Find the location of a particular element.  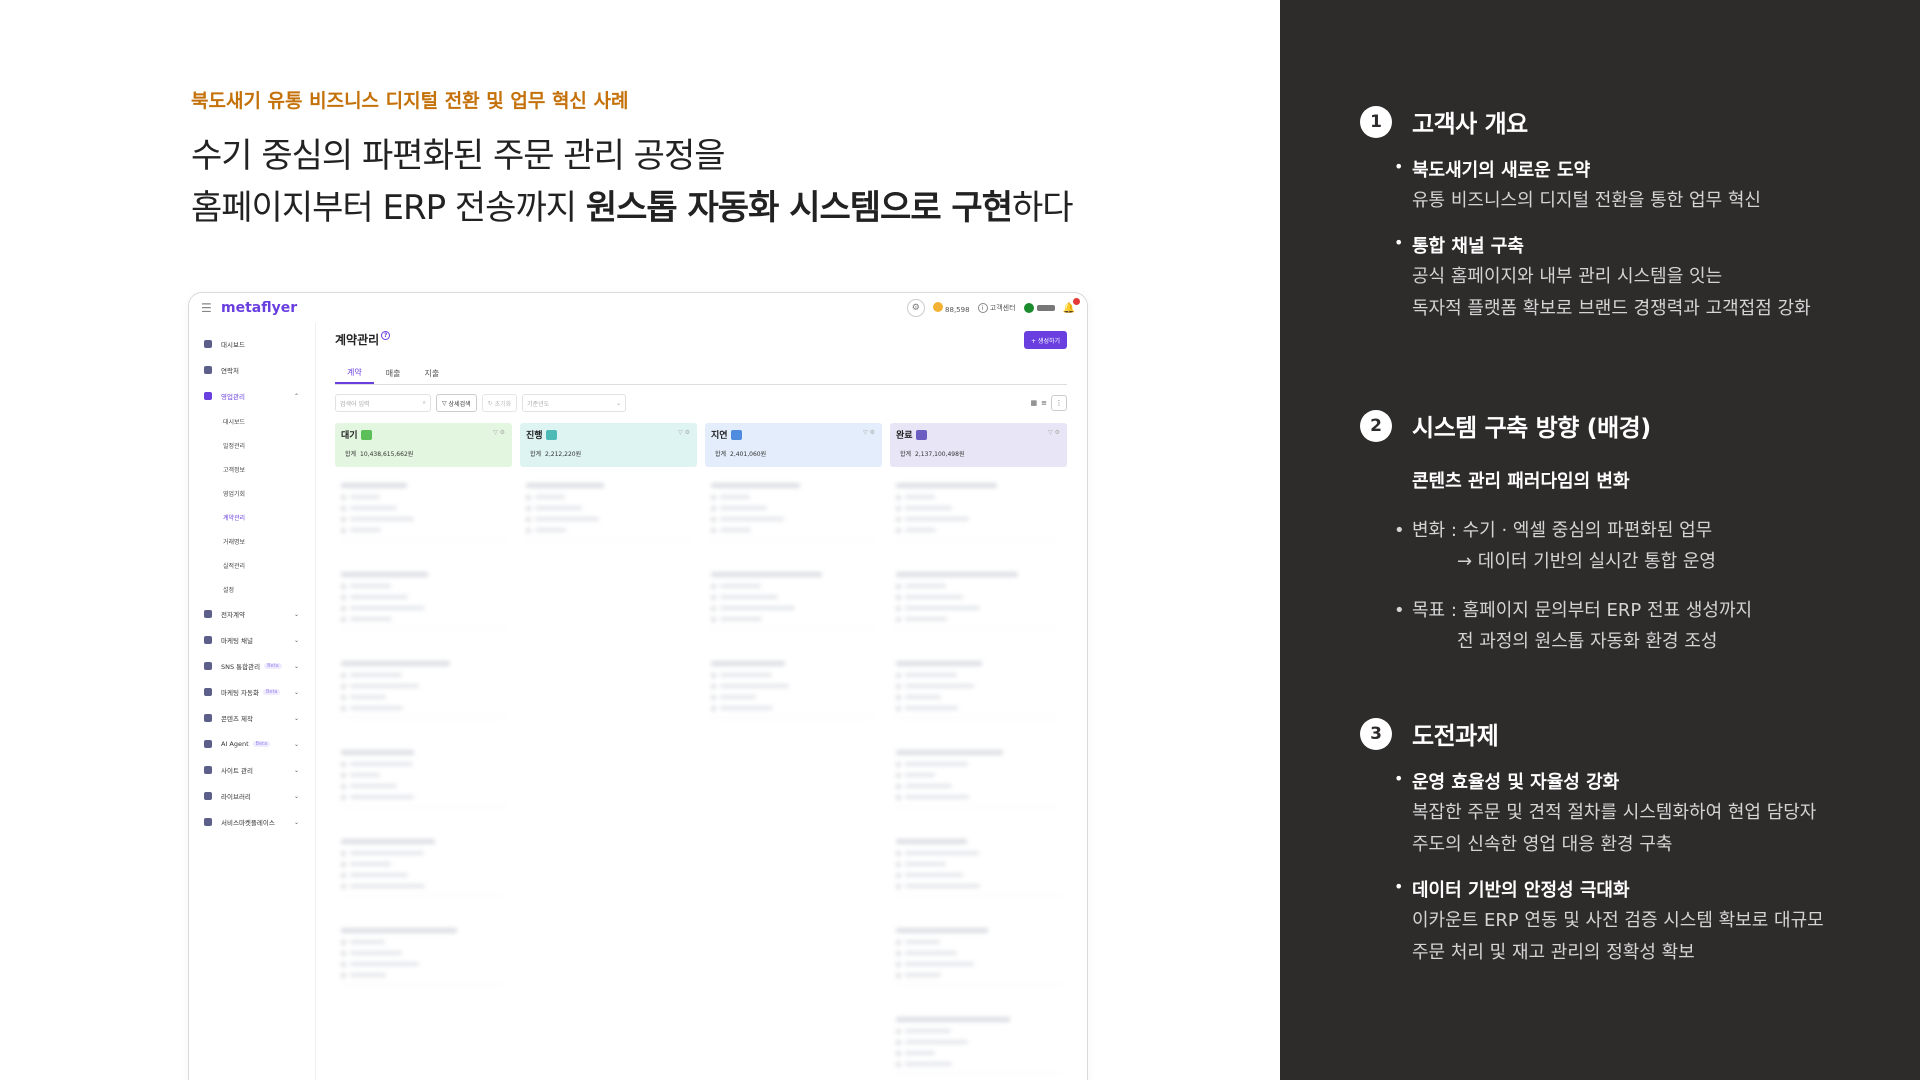

sidebar-item: 사이트 관리 ⌄ is located at coordinates (252, 770).